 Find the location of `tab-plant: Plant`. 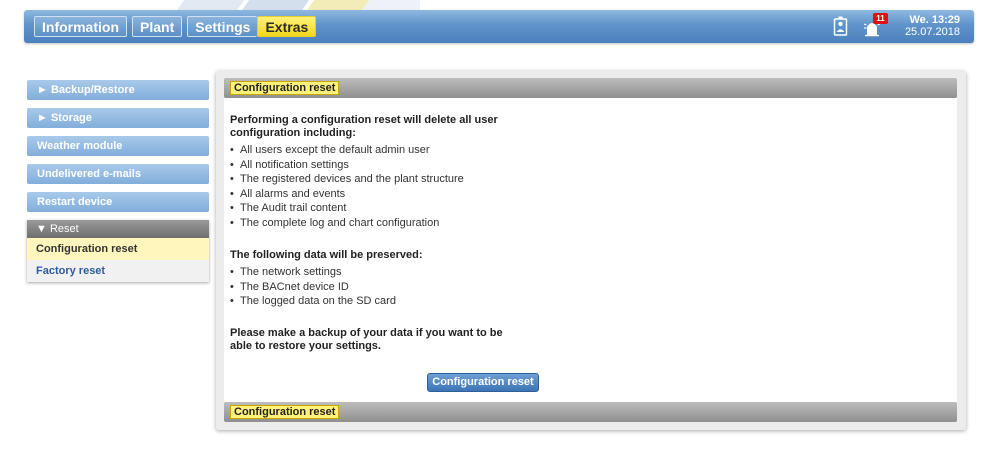

tab-plant: Plant is located at coordinates (157, 26).